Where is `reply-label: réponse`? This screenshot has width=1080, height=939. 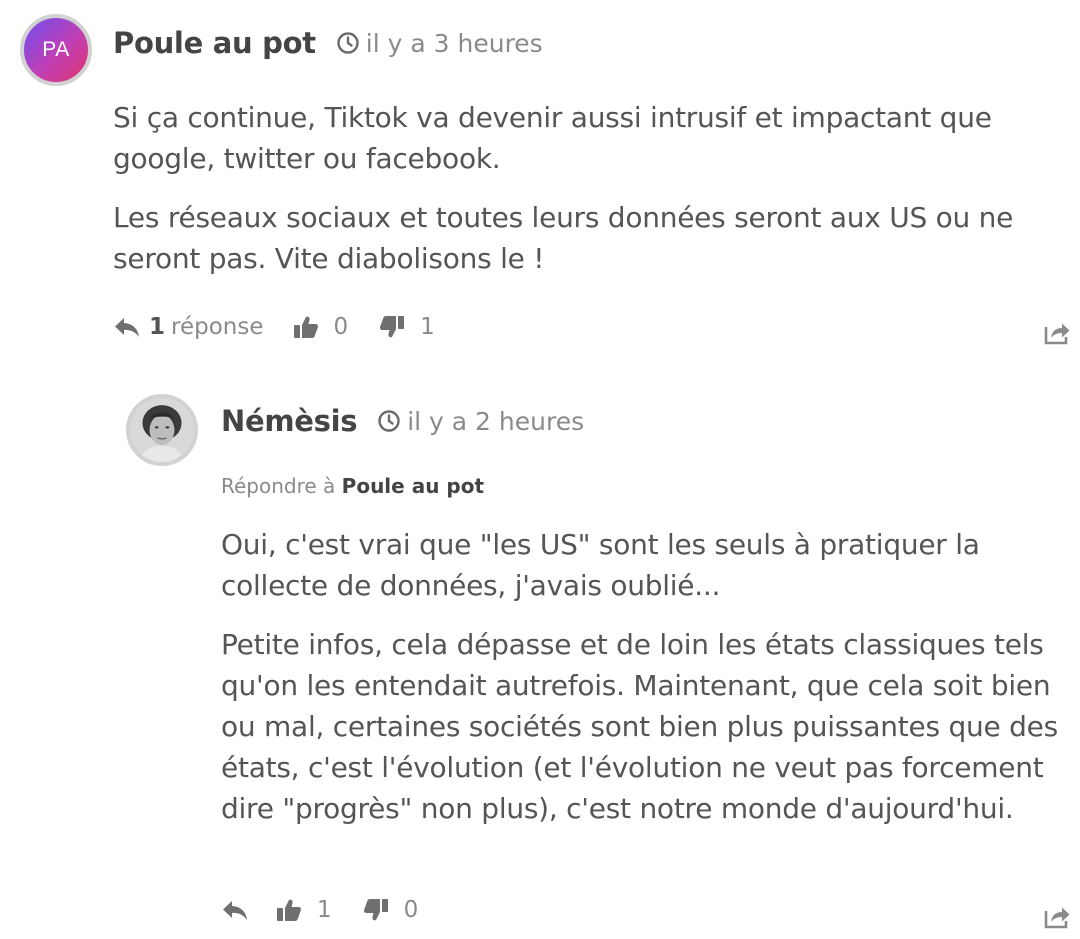 reply-label: réponse is located at coordinates (217, 327).